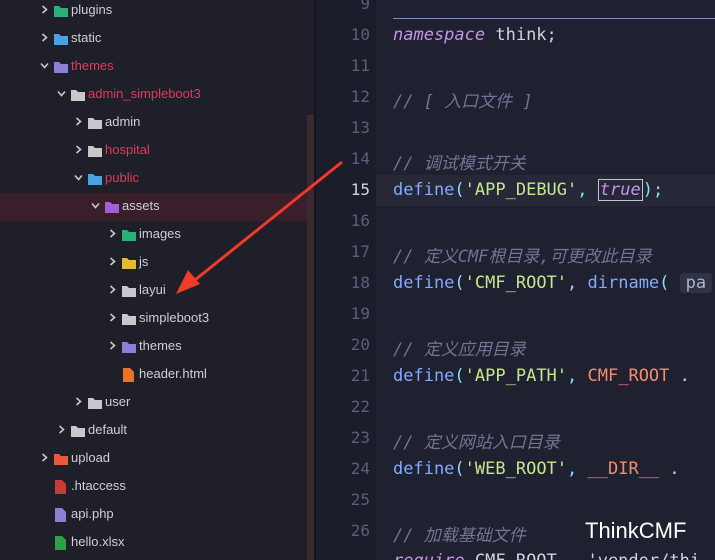  I want to click on plugin-folder-icon, so click(61, 11).